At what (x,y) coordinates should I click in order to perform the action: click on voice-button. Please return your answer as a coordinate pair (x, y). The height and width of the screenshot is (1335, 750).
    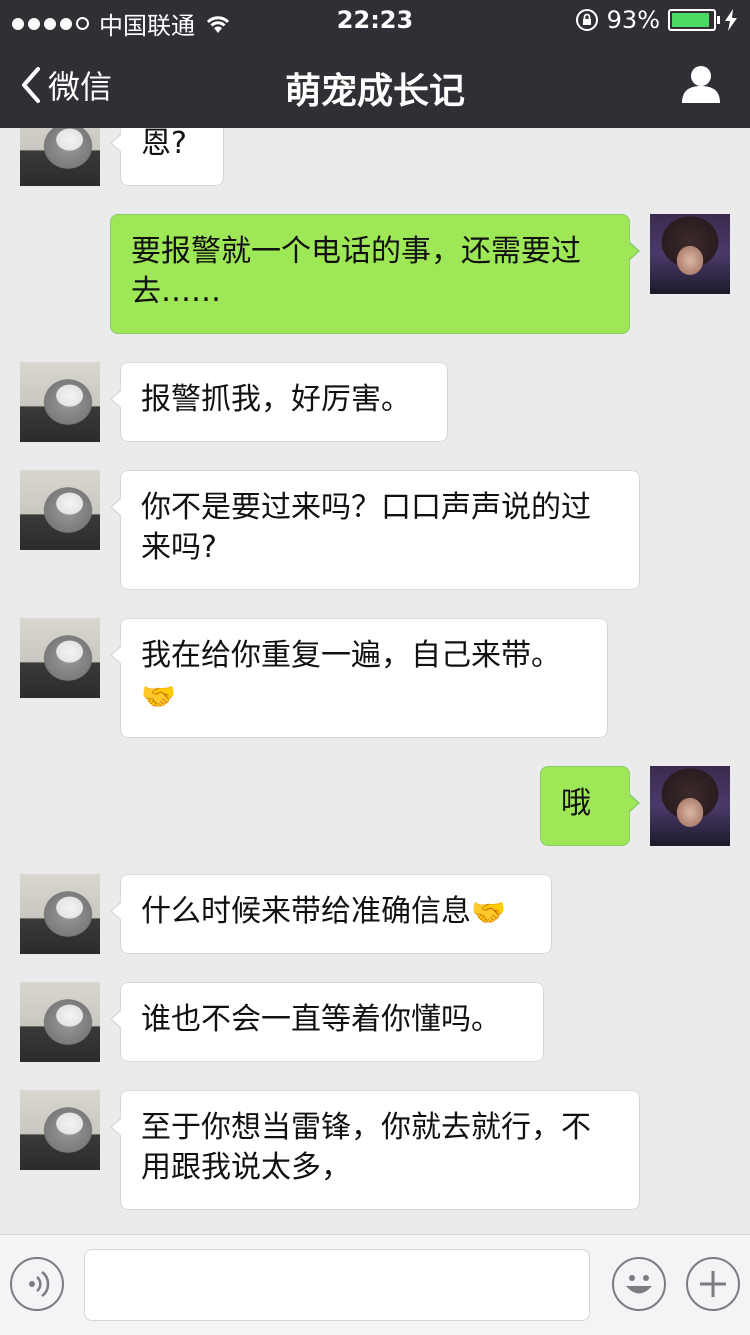
    Looking at the image, I should click on (37, 1284).